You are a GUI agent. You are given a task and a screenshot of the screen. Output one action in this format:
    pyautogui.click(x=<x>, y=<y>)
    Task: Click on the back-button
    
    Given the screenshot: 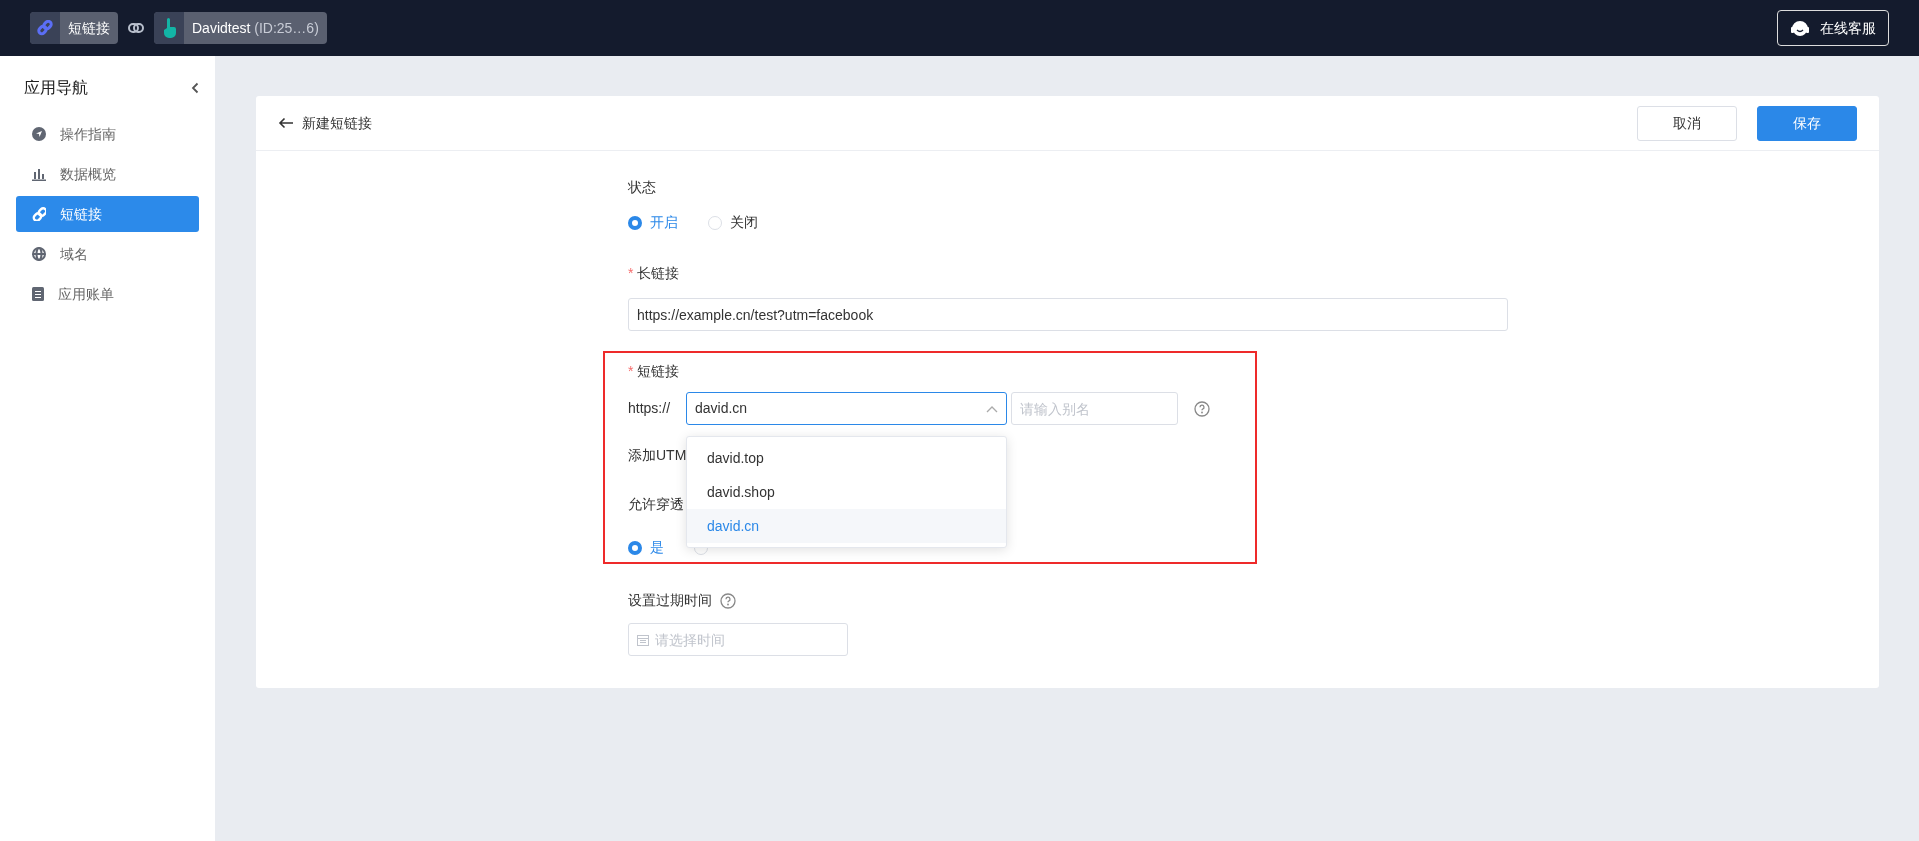 What is the action you would take?
    pyautogui.click(x=286, y=123)
    